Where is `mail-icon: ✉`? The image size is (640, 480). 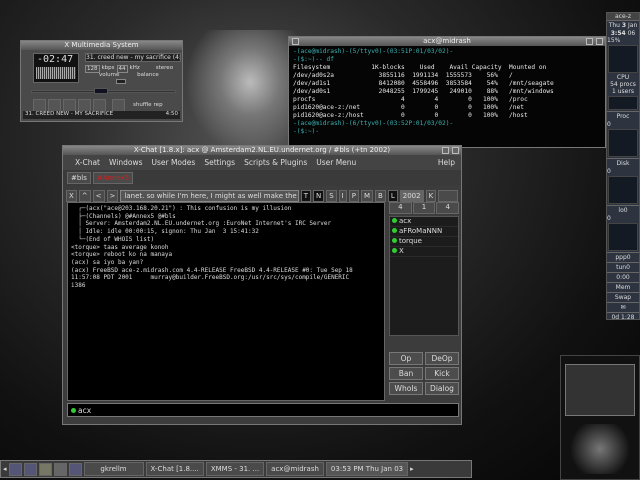 mail-icon: ✉ is located at coordinates (623, 307).